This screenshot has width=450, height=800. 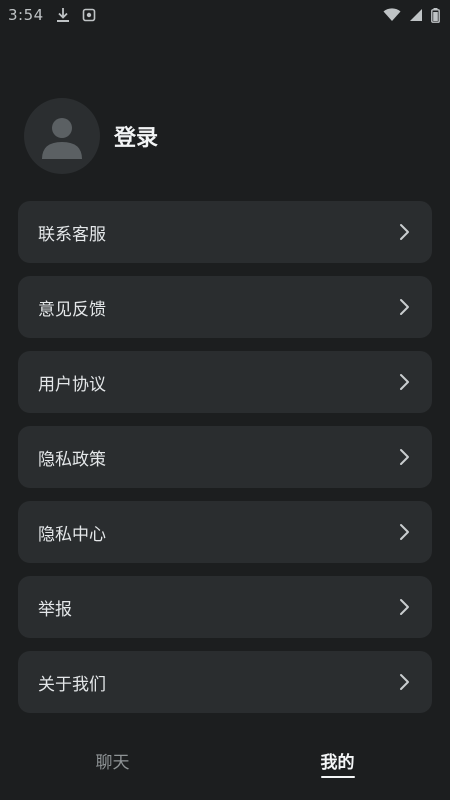 I want to click on tab-chat-label: 聊天, so click(x=112, y=762).